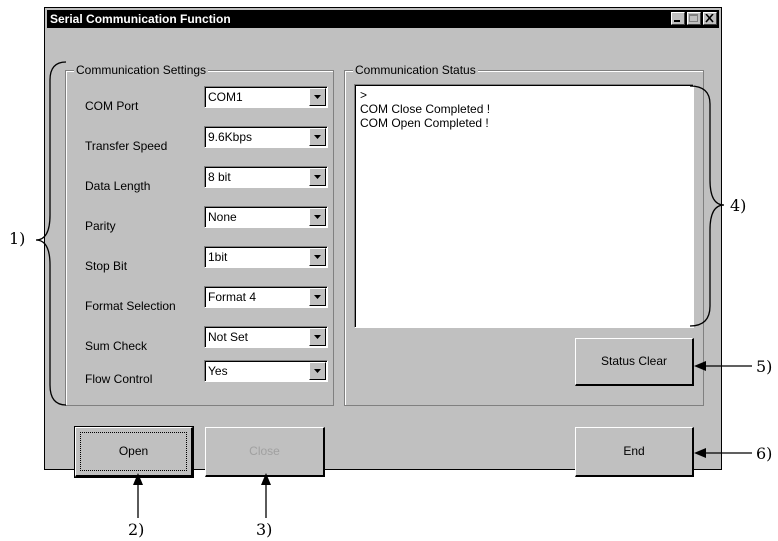  Describe the element at coordinates (738, 205) in the screenshot. I see `annotation-4: 4)` at that location.